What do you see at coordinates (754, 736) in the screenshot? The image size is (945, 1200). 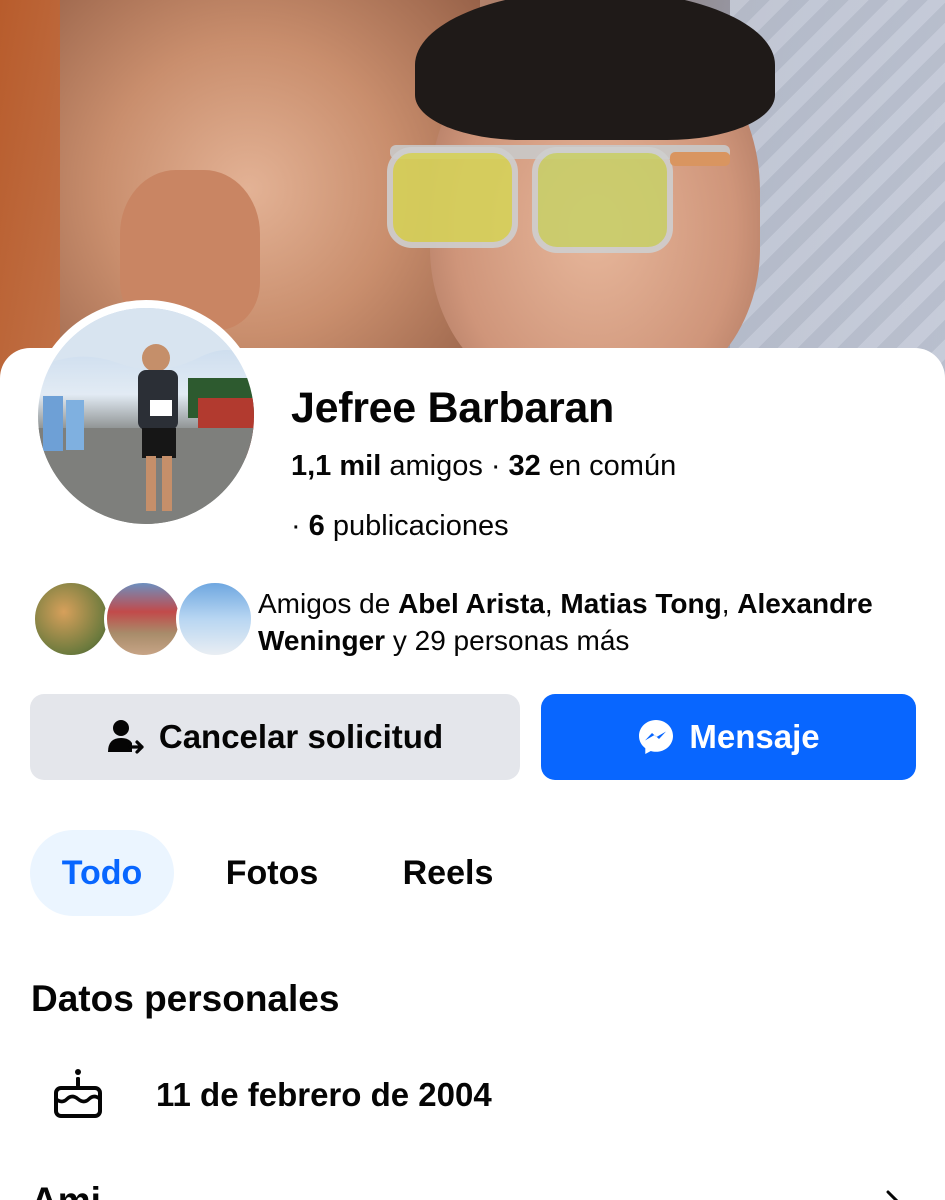 I see `message-label: Mensaje` at bounding box center [754, 736].